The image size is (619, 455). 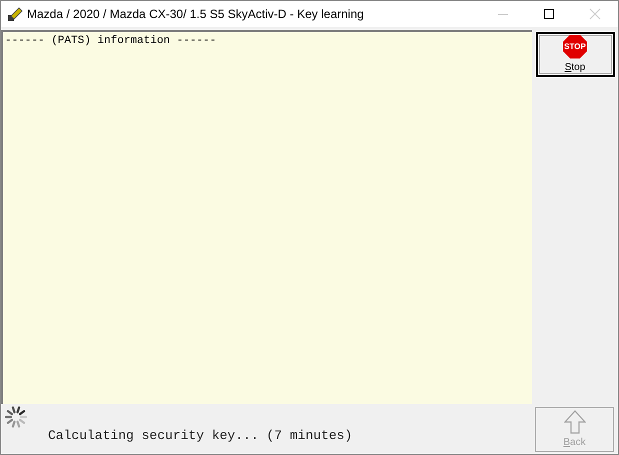 I want to click on up-arrow-icon, so click(x=575, y=422).